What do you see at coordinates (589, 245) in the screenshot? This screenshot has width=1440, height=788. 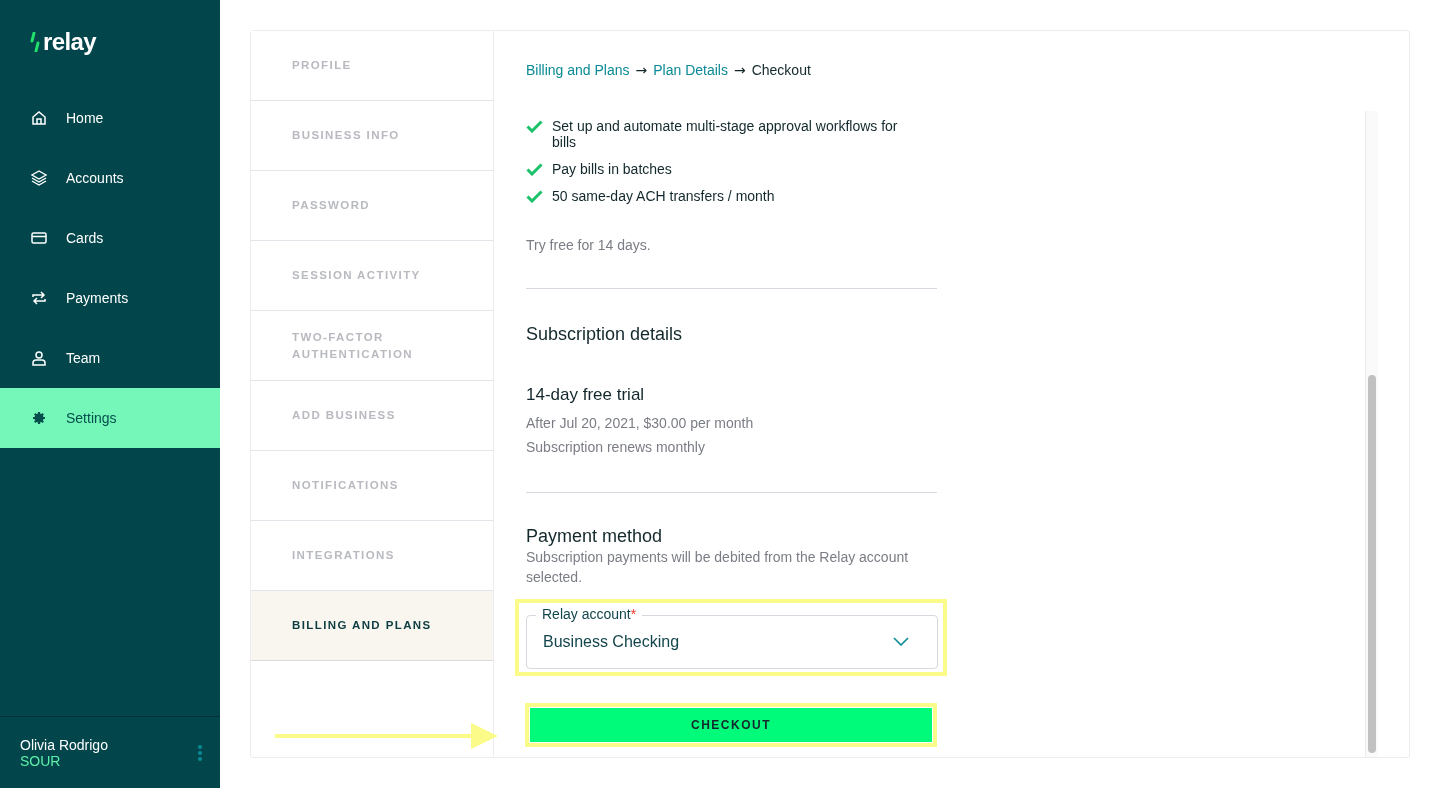 I see `trial-note: Try free for 14 days.` at bounding box center [589, 245].